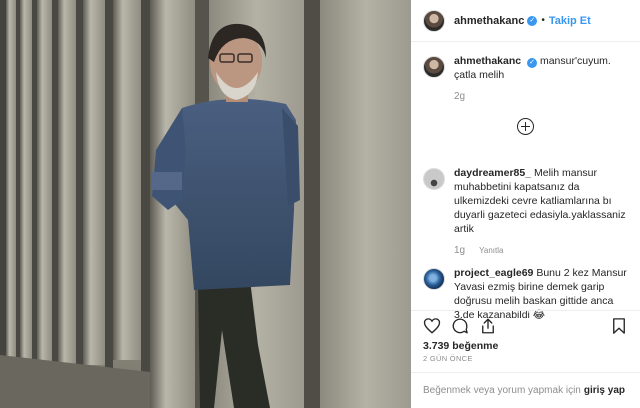 Image resolution: width=640 pixels, height=408 pixels. I want to click on author-avatar, so click(434, 20).